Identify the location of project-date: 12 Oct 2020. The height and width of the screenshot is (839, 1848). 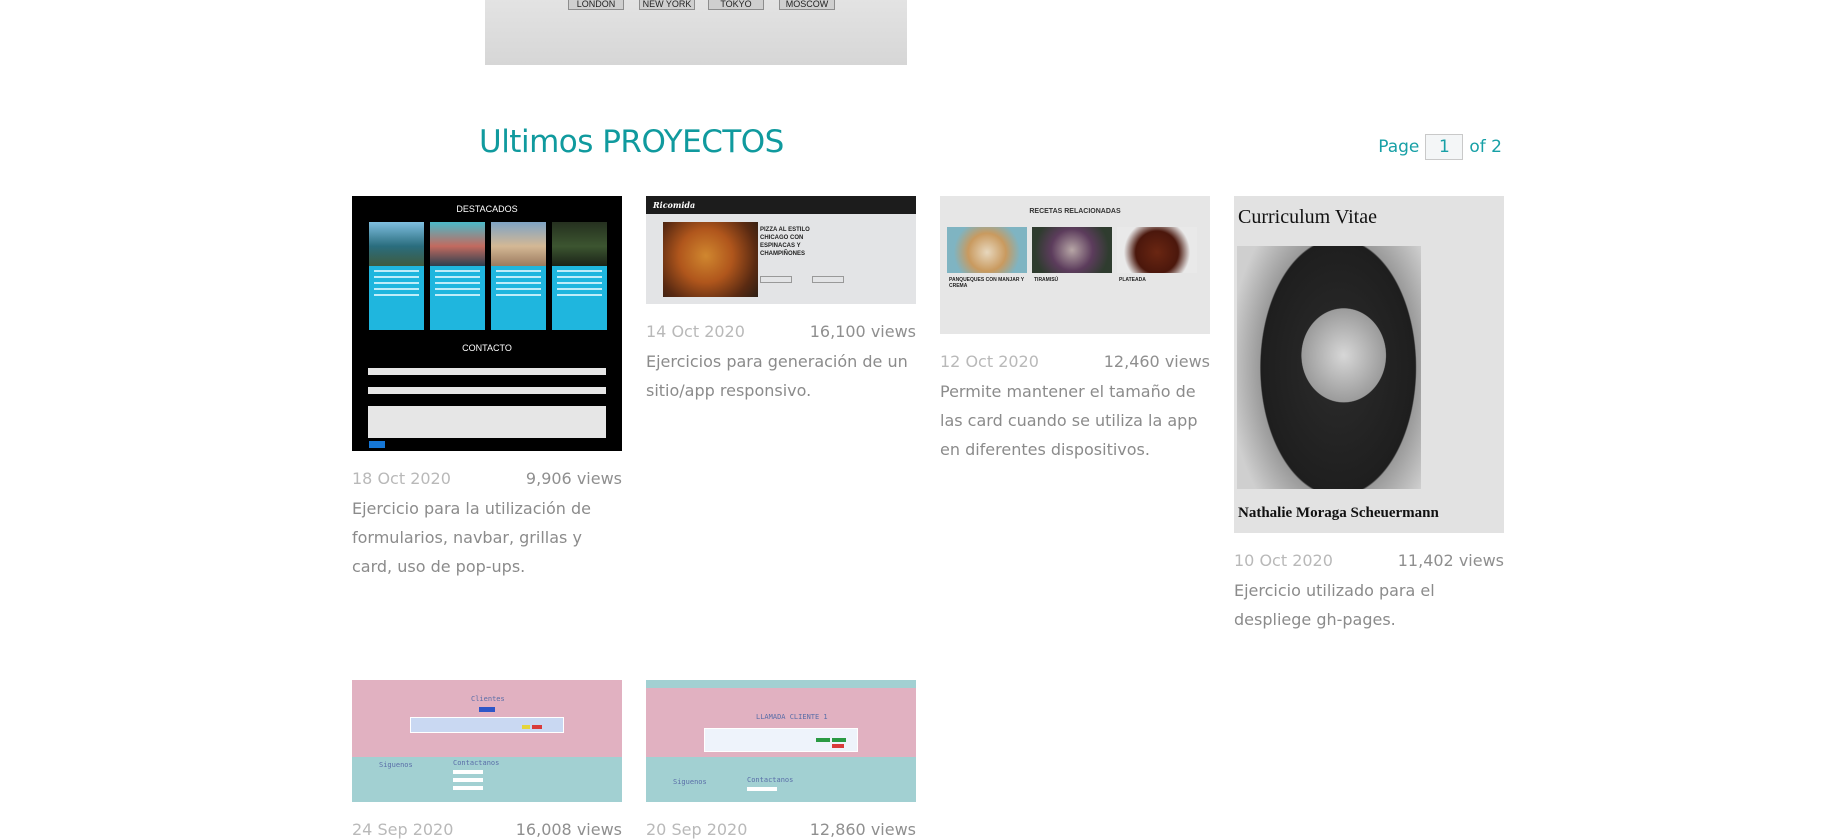
(989, 361).